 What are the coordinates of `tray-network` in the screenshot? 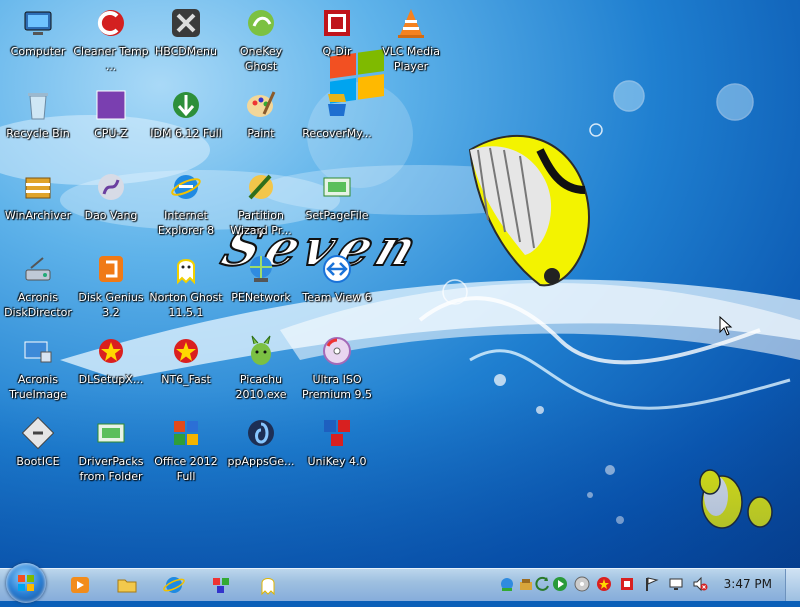 It's located at (507, 584).